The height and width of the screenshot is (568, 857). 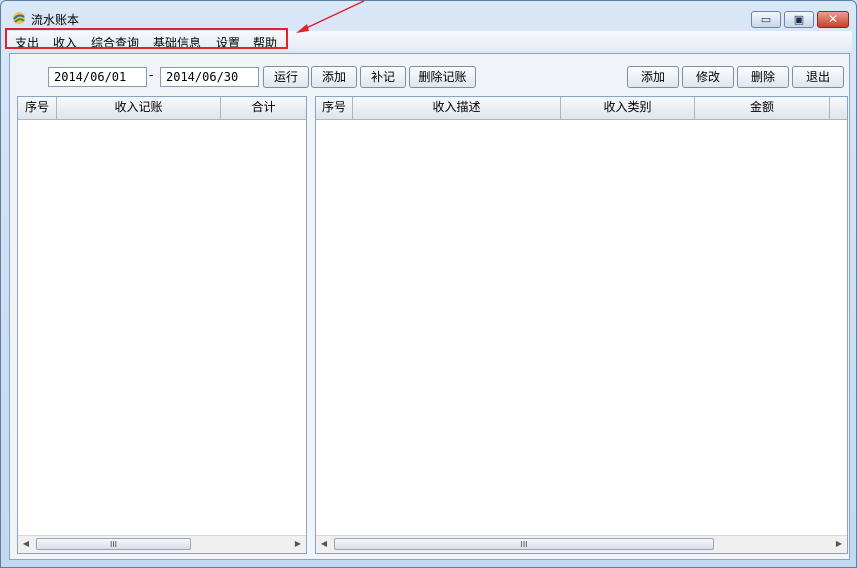 I want to click on minimize-button: ▭, so click(x=766, y=19).